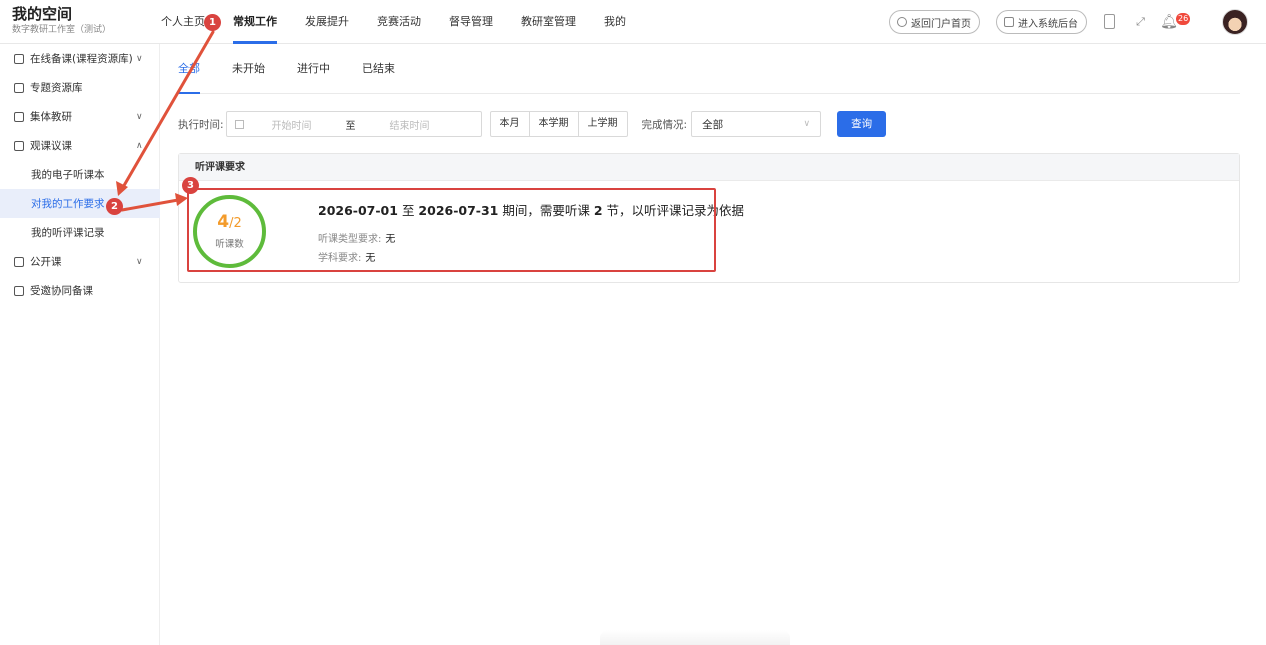 Image resolution: width=1266 pixels, height=645 pixels. What do you see at coordinates (695, 637) in the screenshot?
I see `bottom-shadow` at bounding box center [695, 637].